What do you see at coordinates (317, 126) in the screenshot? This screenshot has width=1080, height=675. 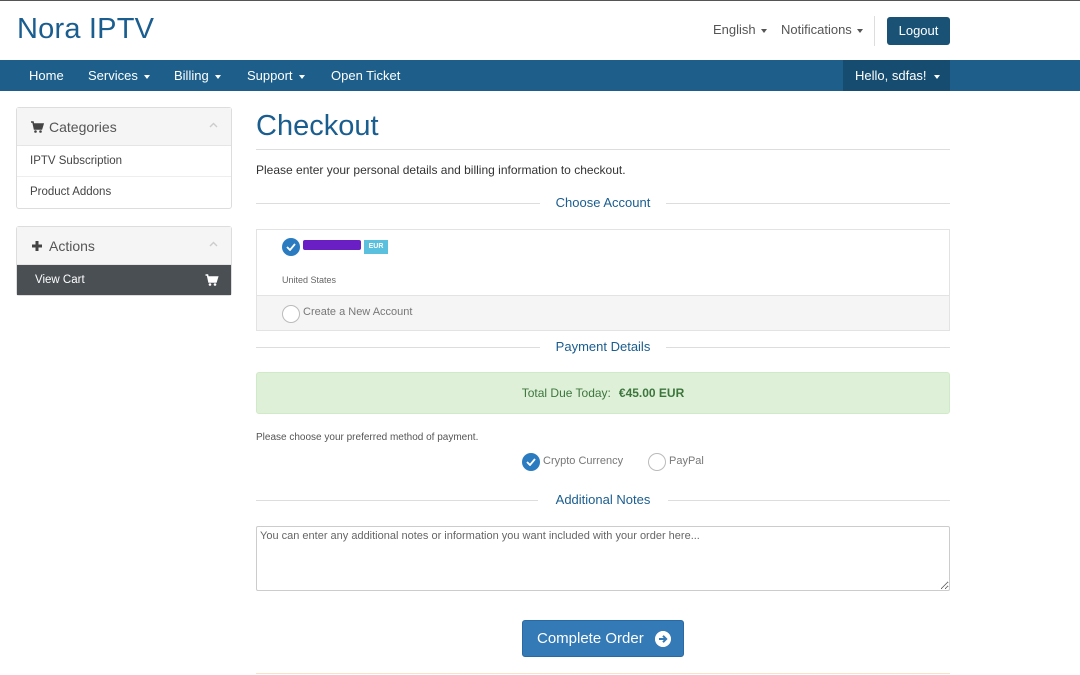 I see `page-title: Checkout` at bounding box center [317, 126].